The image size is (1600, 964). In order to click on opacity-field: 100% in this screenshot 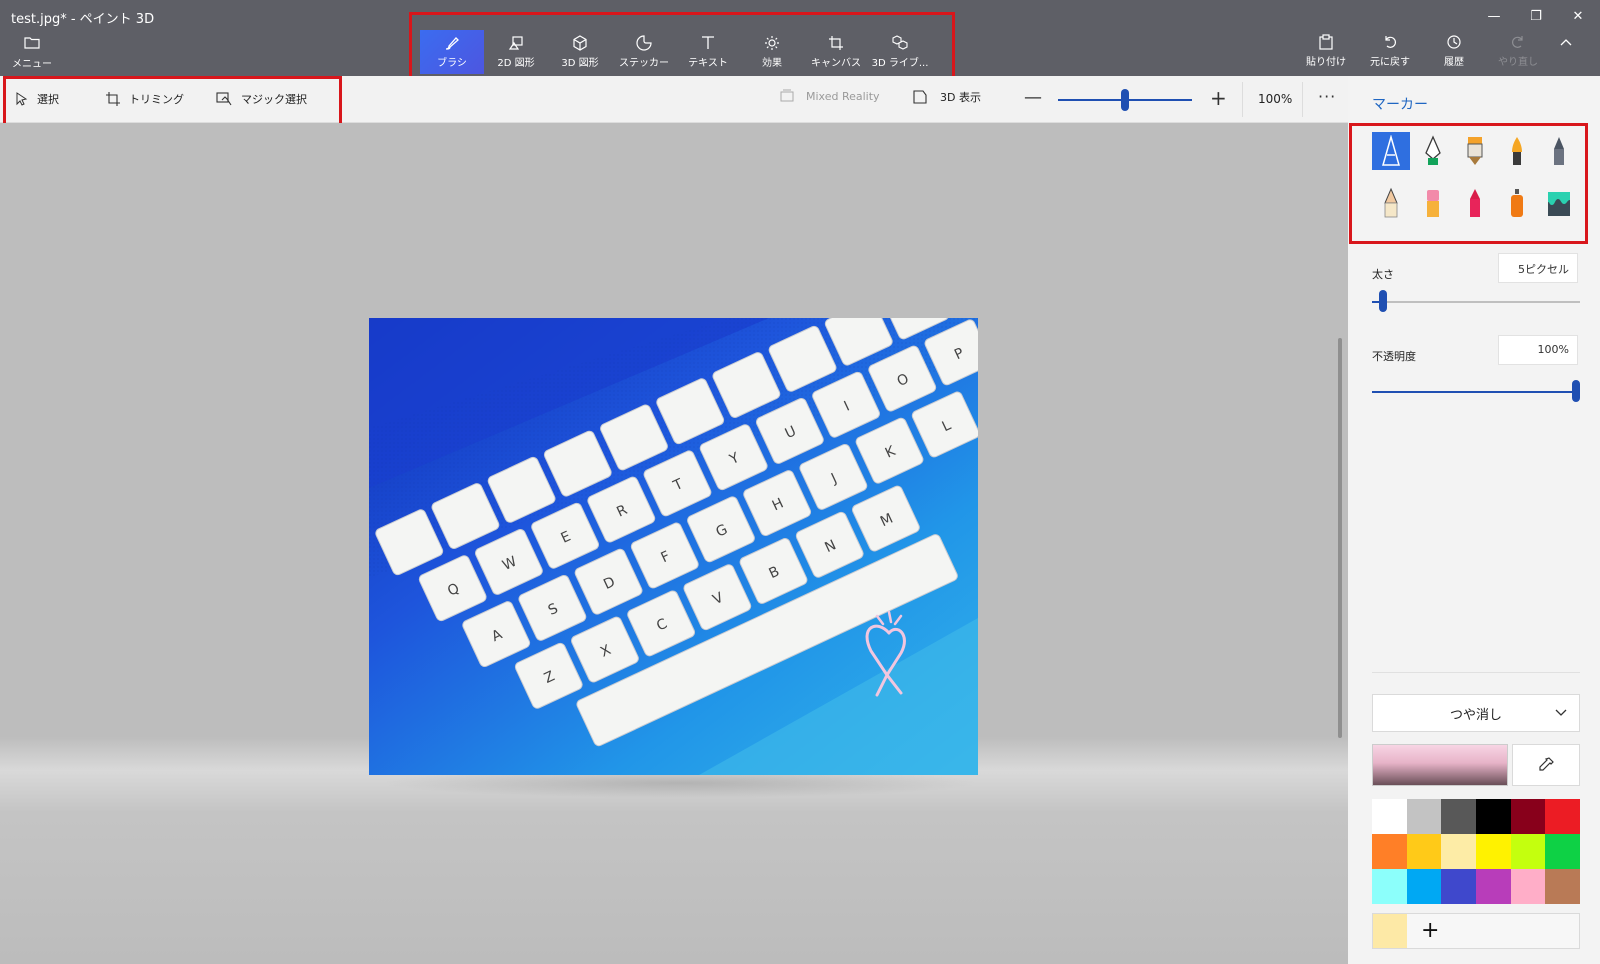, I will do `click(1538, 350)`.